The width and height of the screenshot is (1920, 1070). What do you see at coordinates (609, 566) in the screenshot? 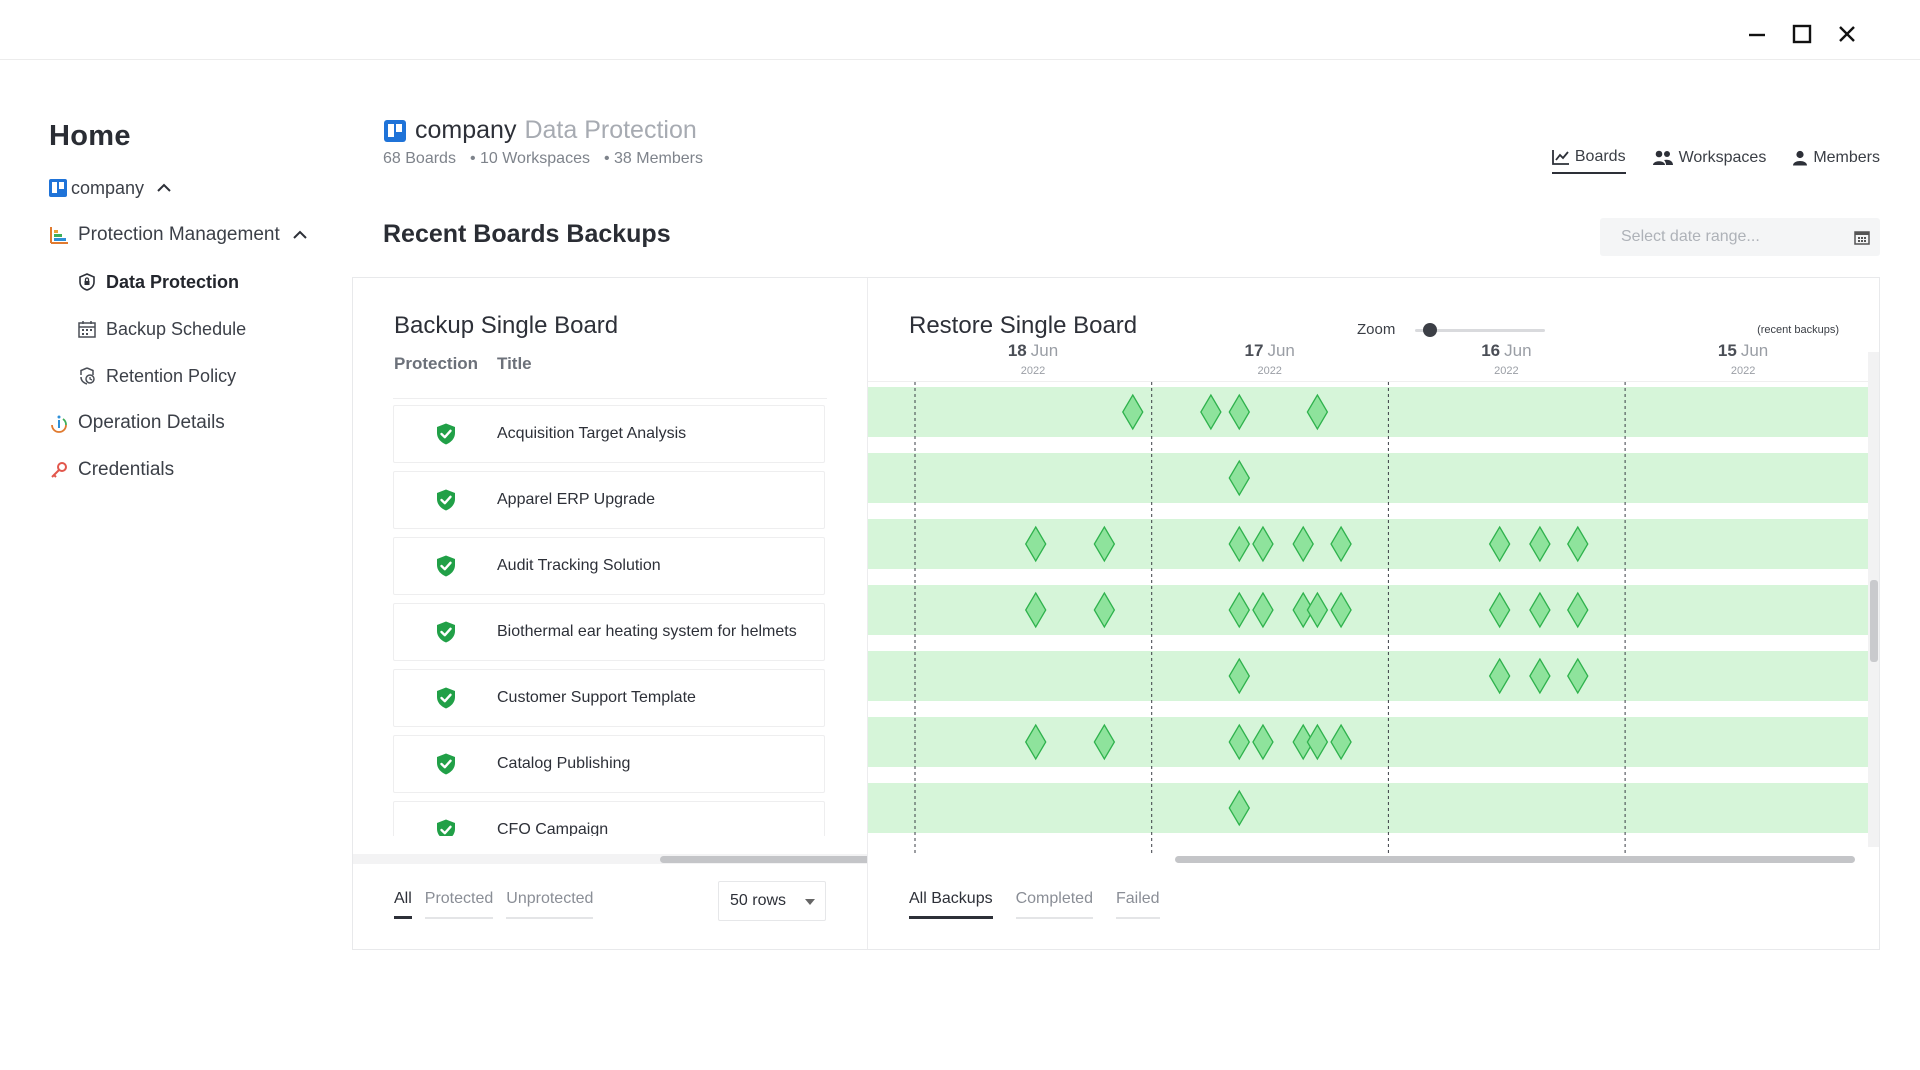
I see `table-row: Audit Tracking Solution` at bounding box center [609, 566].